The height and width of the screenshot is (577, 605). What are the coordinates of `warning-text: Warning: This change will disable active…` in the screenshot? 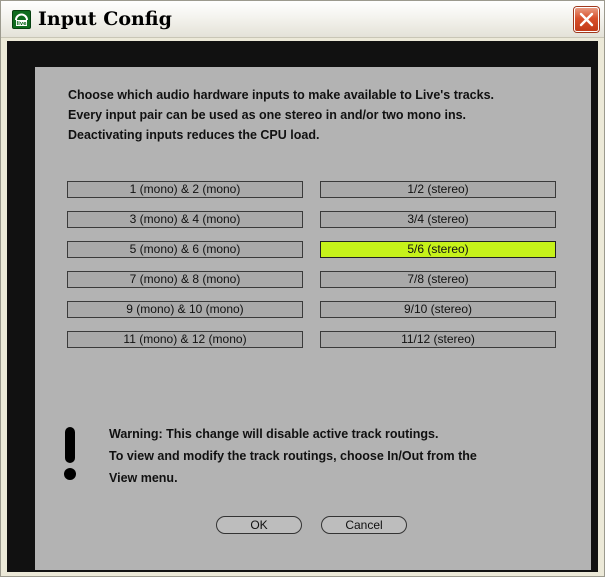 It's located at (339, 456).